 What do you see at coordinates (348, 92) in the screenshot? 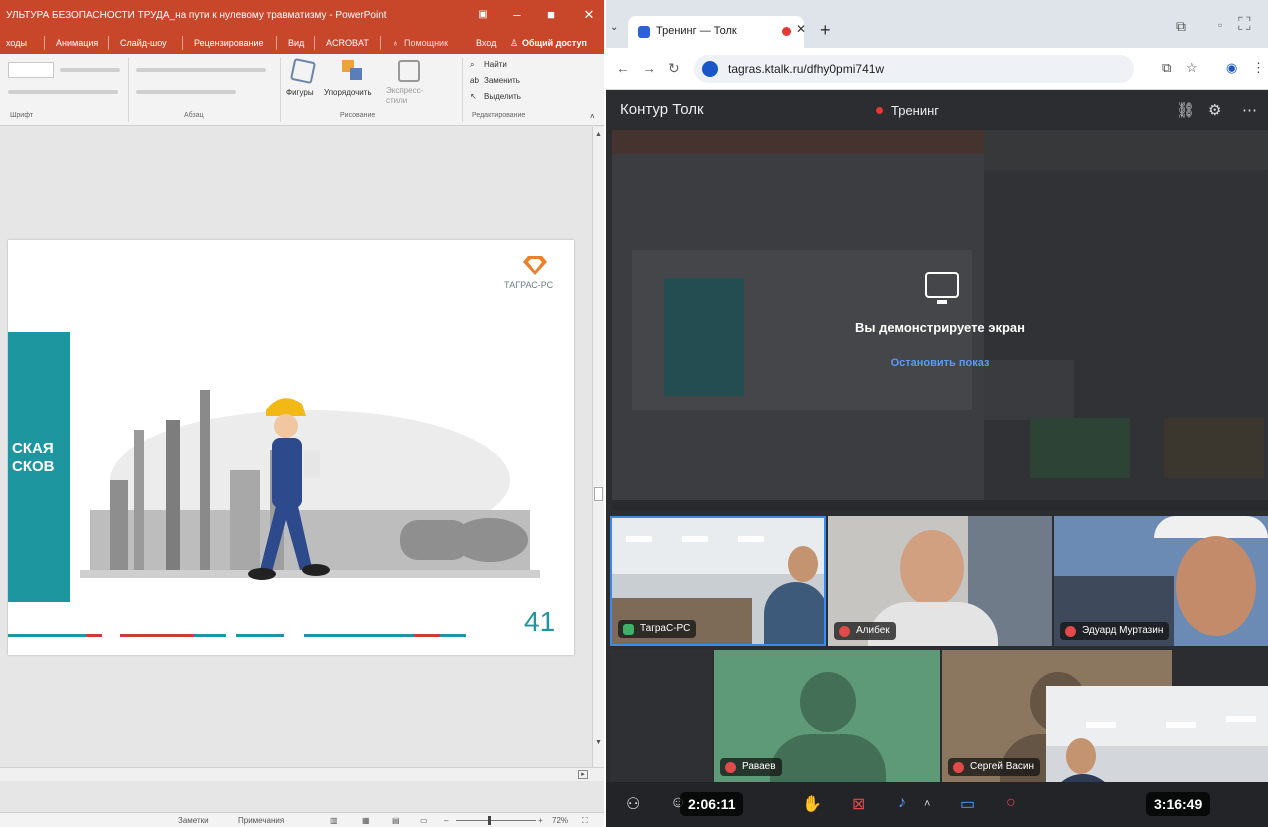
I see `arrange-button: Упорядочить` at bounding box center [348, 92].